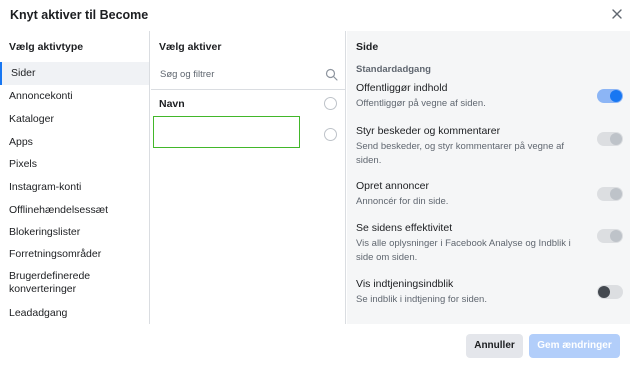 The image size is (640, 365). I want to click on asset-type-item: Apps, so click(74, 141).